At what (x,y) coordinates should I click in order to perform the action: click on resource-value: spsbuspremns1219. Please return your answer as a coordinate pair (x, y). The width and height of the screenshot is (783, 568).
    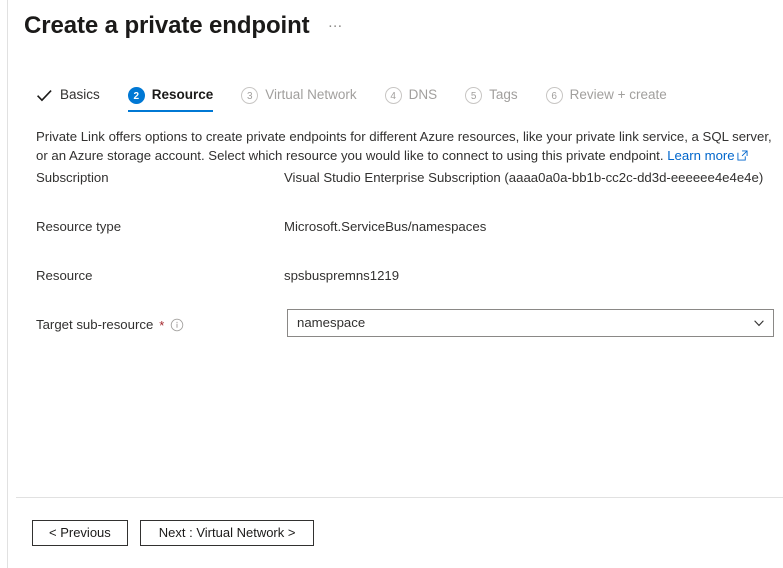
    Looking at the image, I should click on (342, 275).